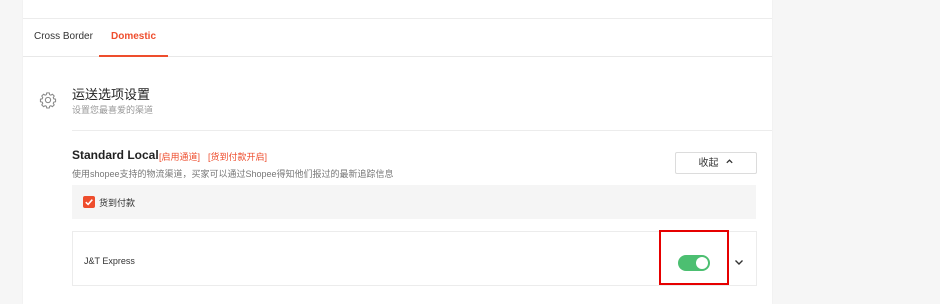  Describe the element at coordinates (694, 257) in the screenshot. I see `highlight-box` at that location.